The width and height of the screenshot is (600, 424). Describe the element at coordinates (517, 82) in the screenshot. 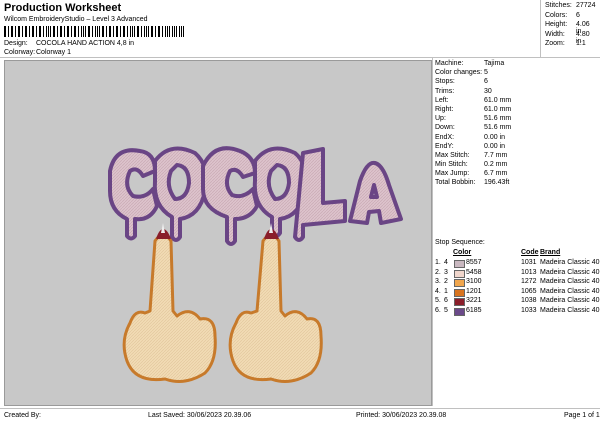

I see `machine-row: Stops: 6` at that location.